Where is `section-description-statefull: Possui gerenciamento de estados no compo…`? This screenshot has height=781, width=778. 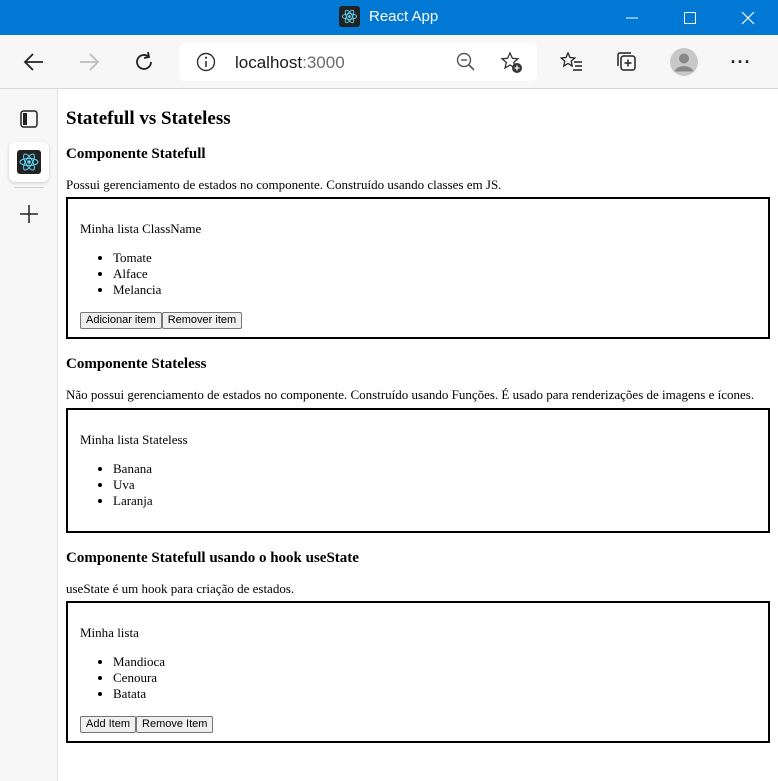 section-description-statefull: Possui gerenciamento de estados no compo… is located at coordinates (284, 184).